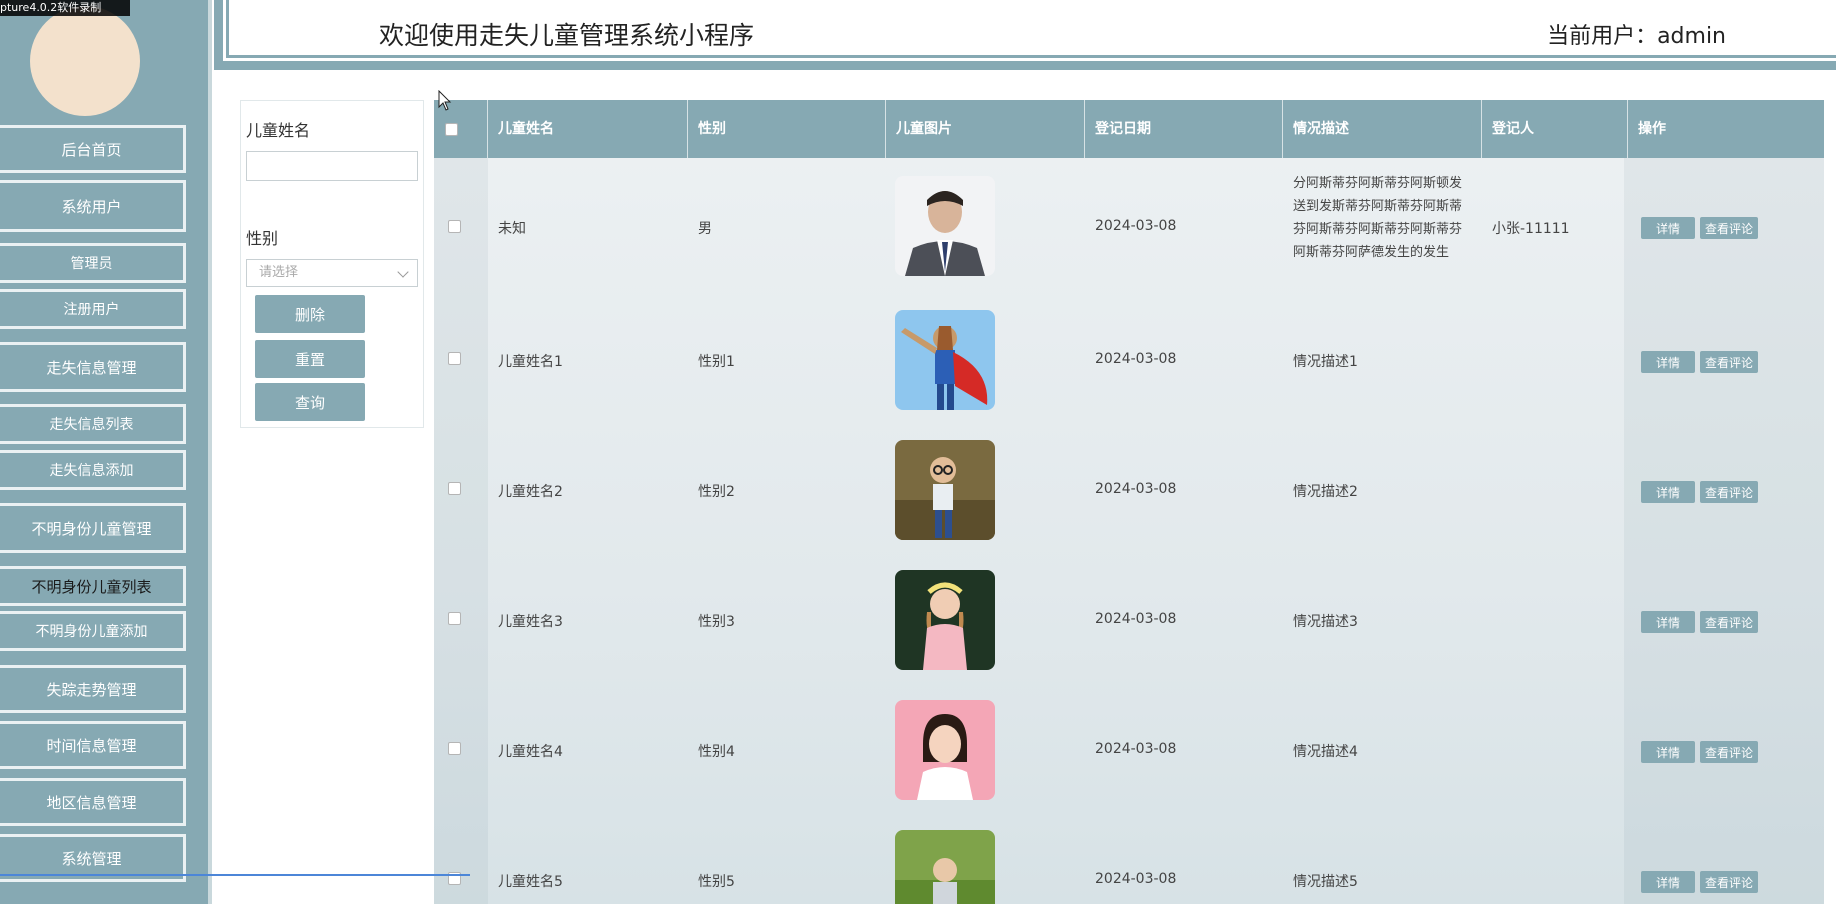  I want to click on sidebar-item-unknown-list: 不明身份儿童列表, so click(93, 586).